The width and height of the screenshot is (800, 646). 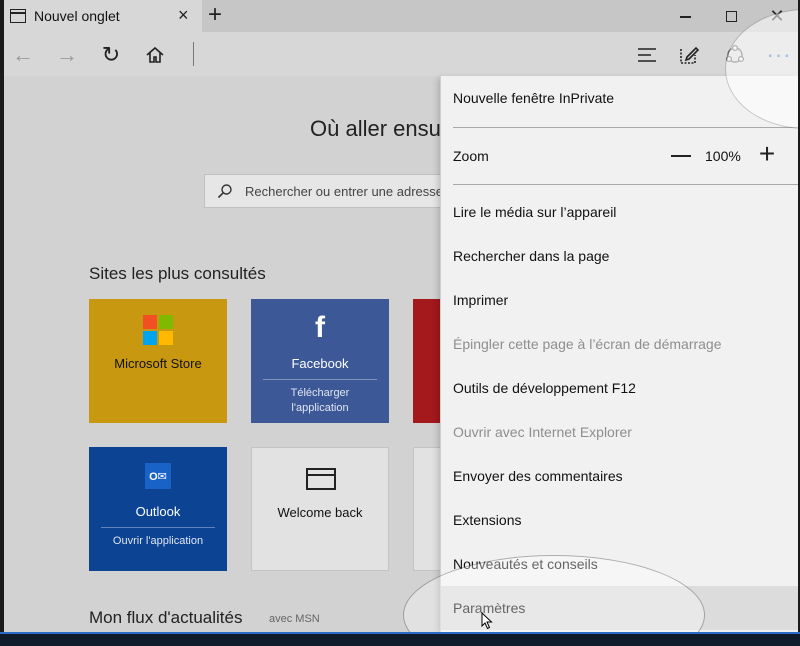 What do you see at coordinates (428, 509) in the screenshot?
I see `tile-partial-grey` at bounding box center [428, 509].